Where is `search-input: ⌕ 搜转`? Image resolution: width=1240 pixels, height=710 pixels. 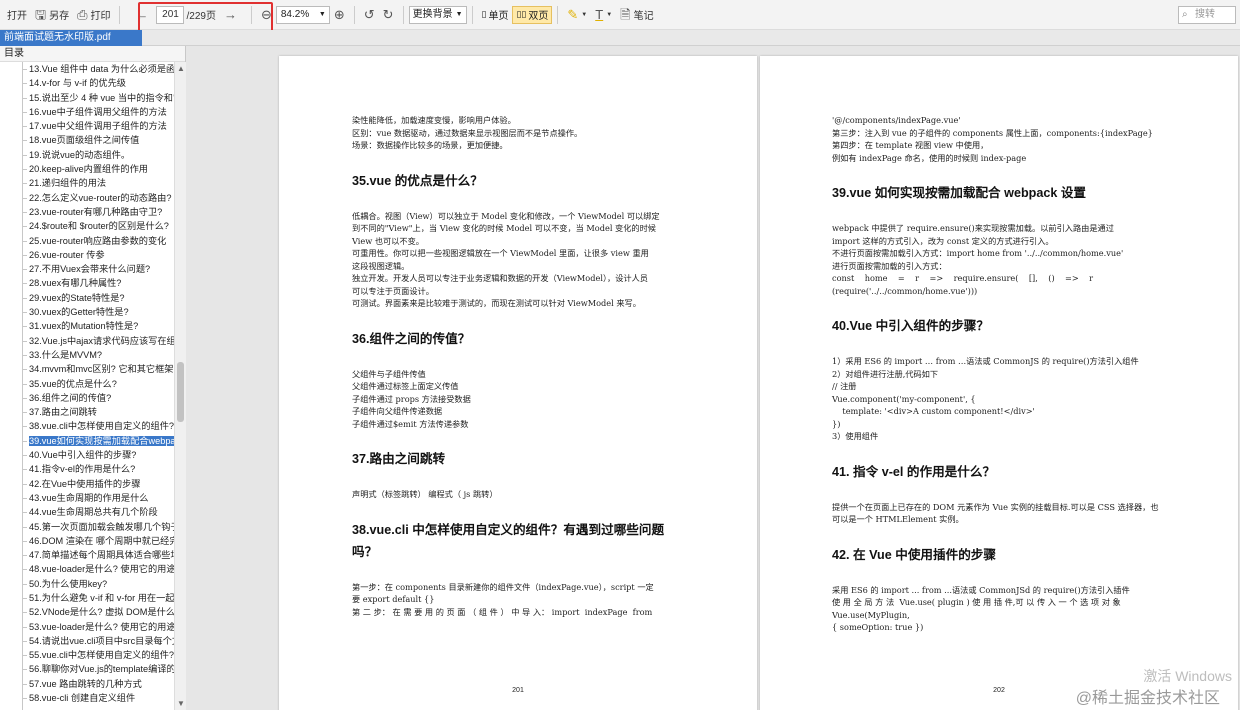
search-input: ⌕ 搜转 is located at coordinates (1207, 15).